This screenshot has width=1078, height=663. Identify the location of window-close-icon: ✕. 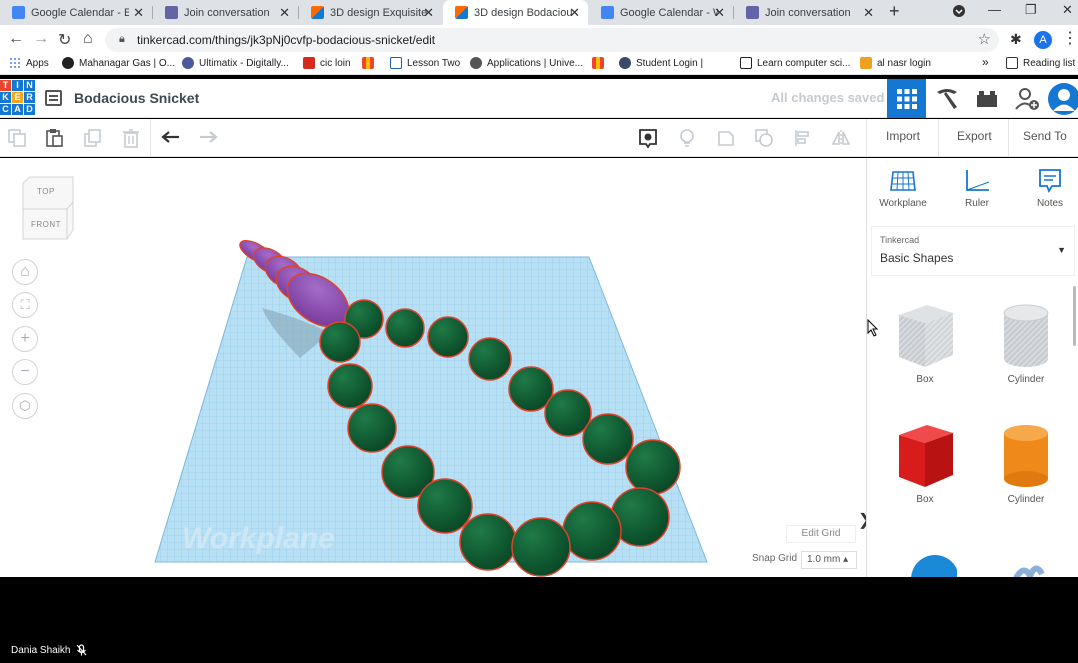
(1067, 10).